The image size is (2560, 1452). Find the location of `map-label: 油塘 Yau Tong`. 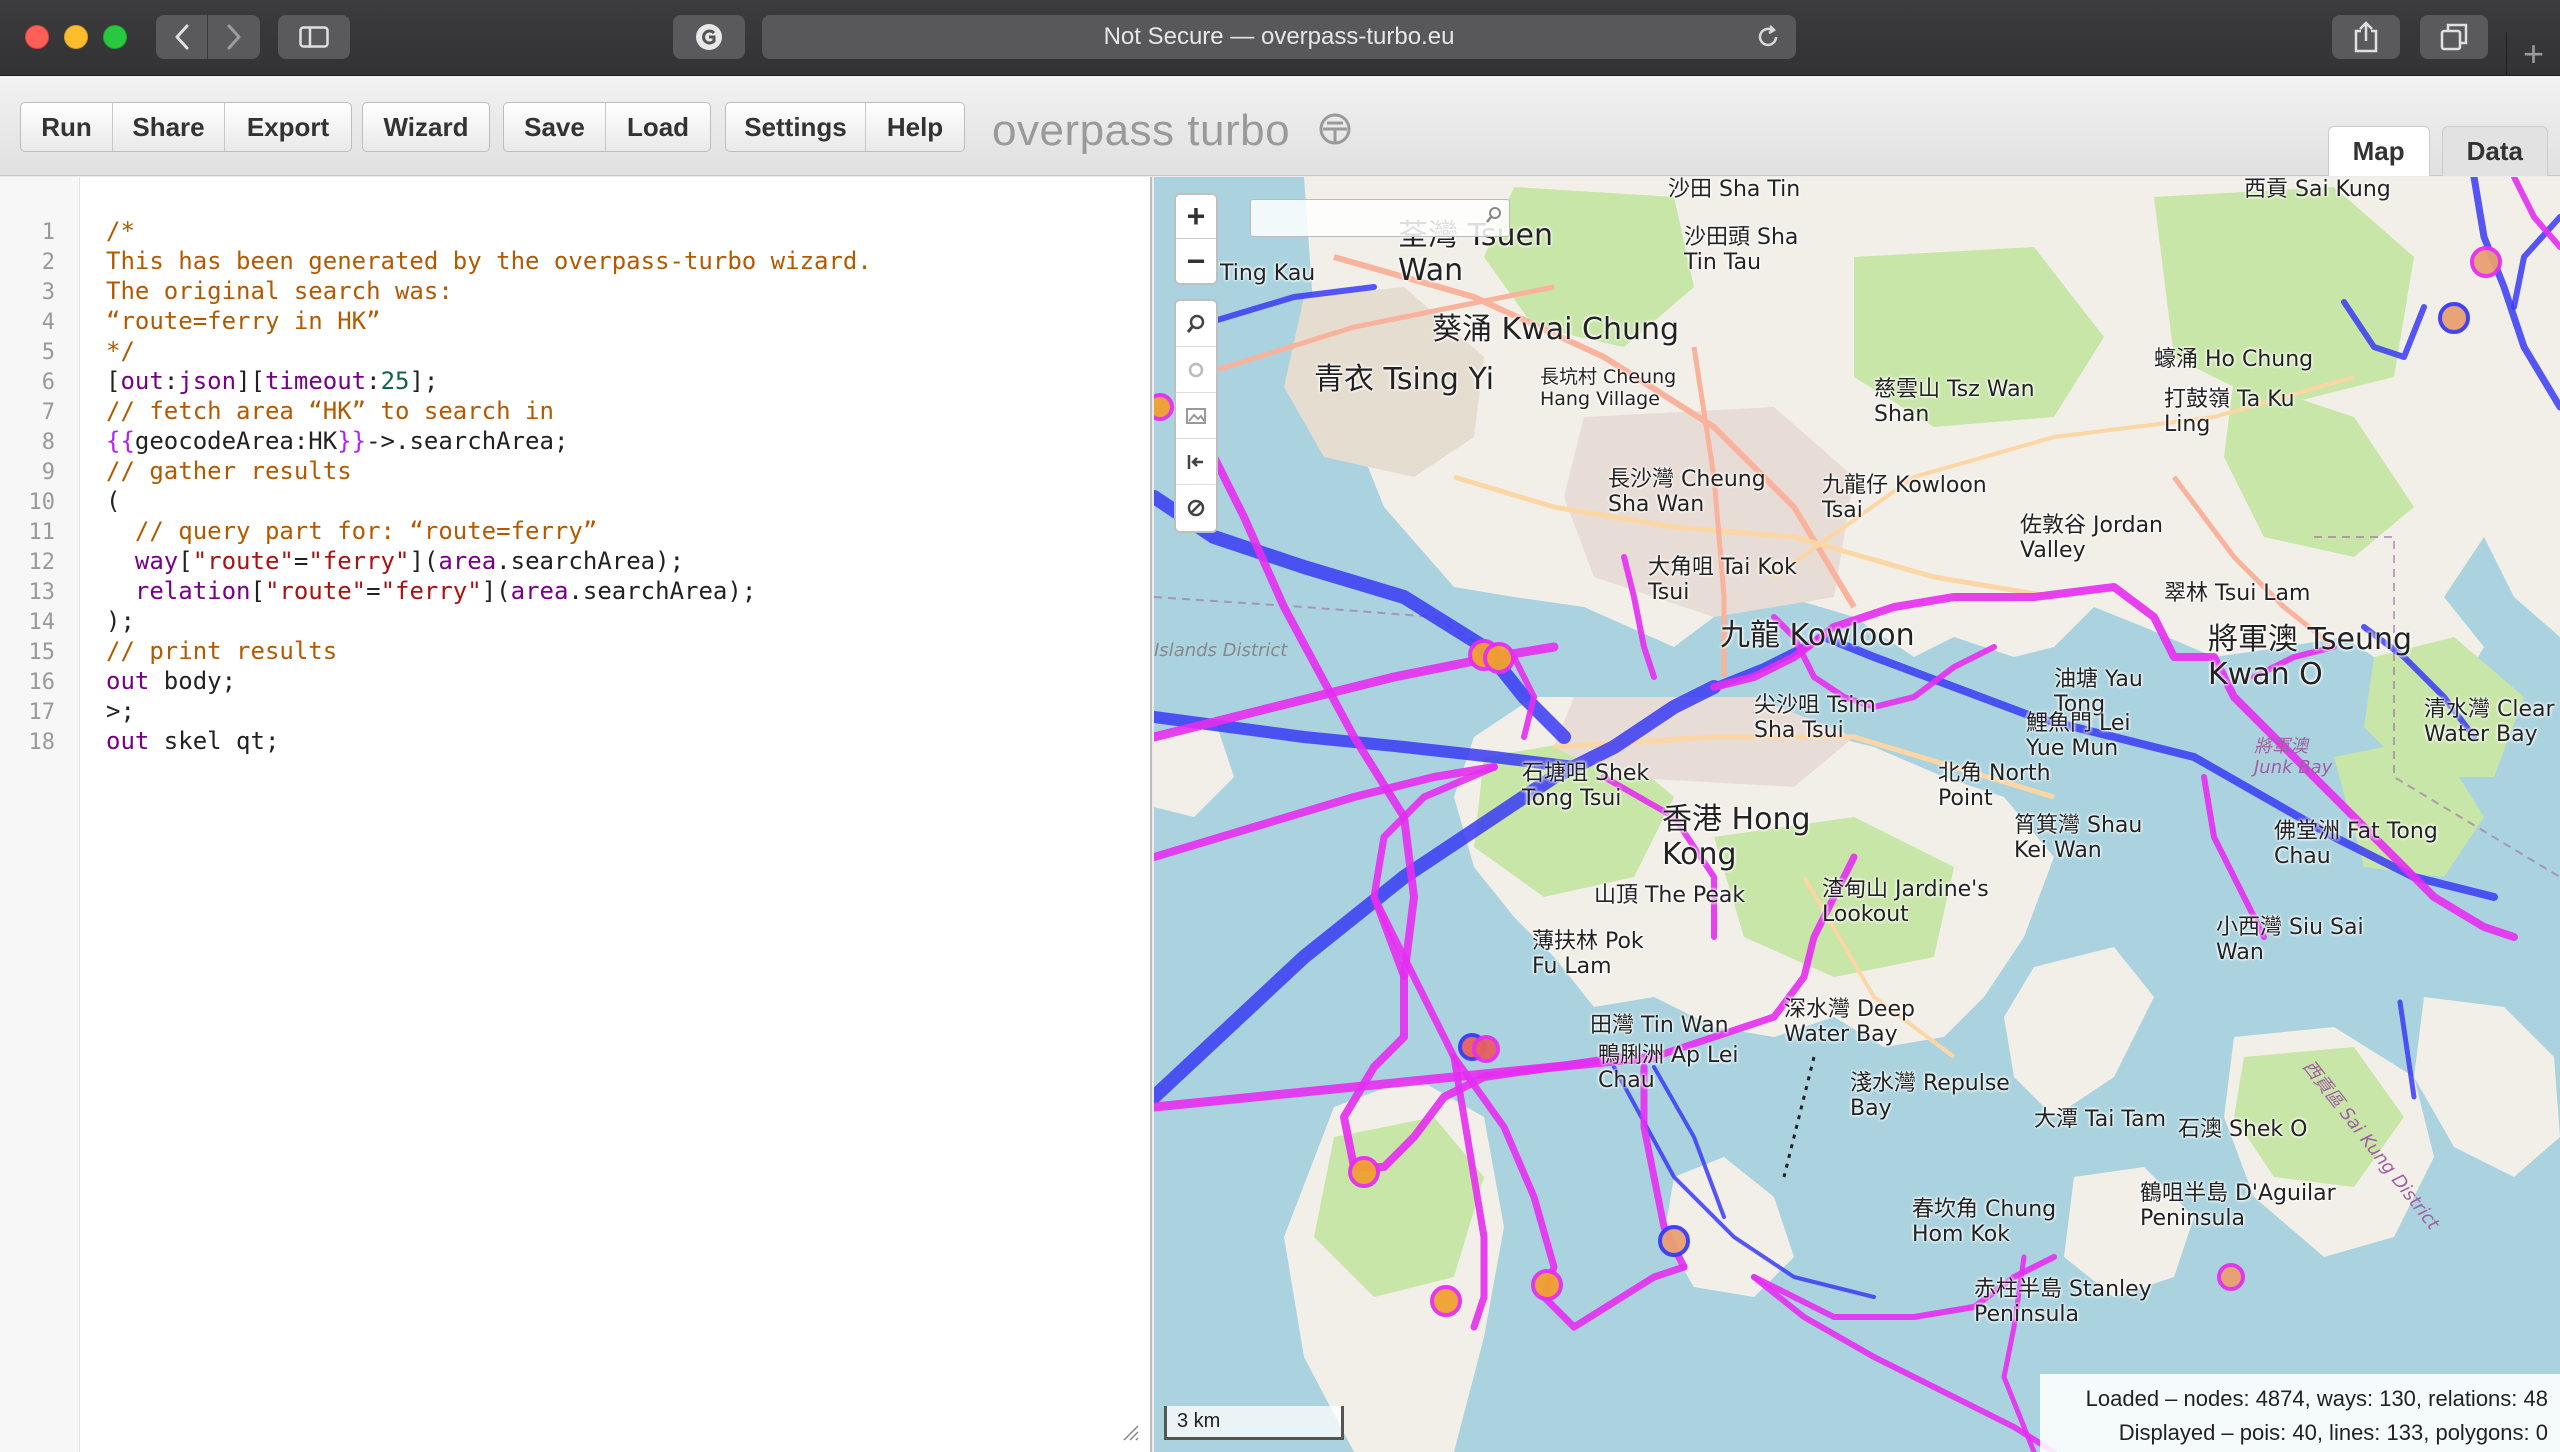

map-label: 油塘 Yau Tong is located at coordinates (2098, 692).